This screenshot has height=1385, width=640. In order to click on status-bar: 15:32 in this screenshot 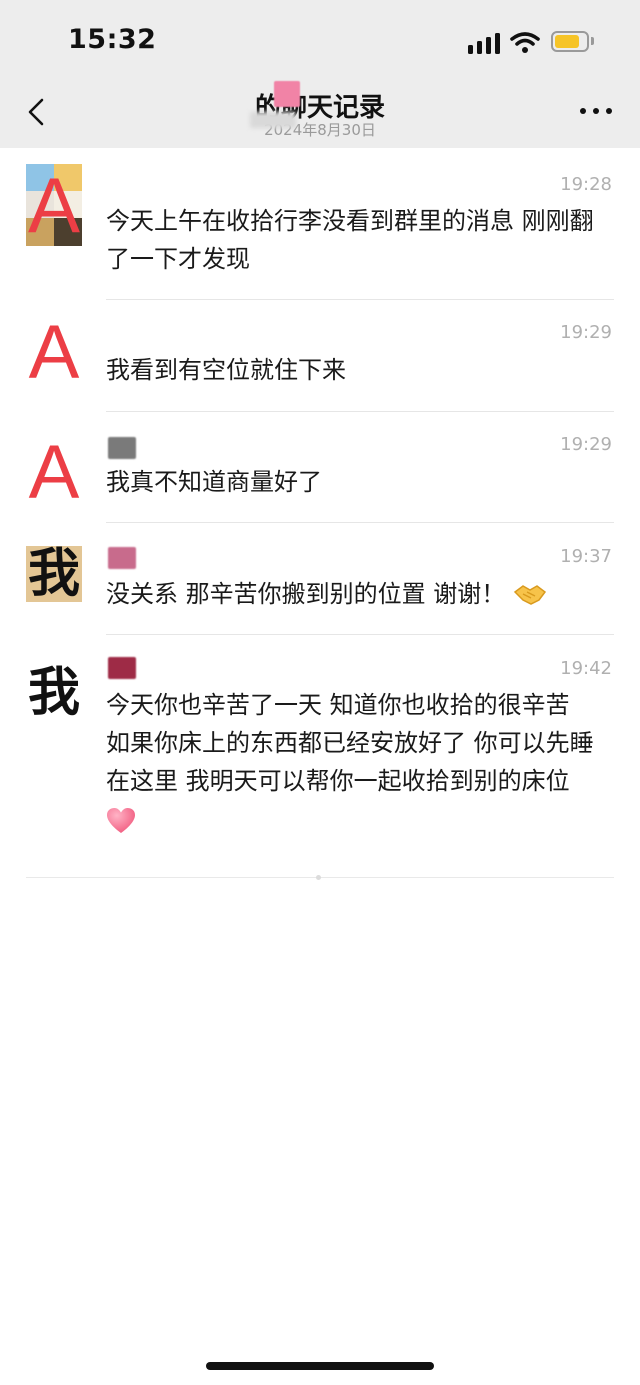, I will do `click(320, 41)`.